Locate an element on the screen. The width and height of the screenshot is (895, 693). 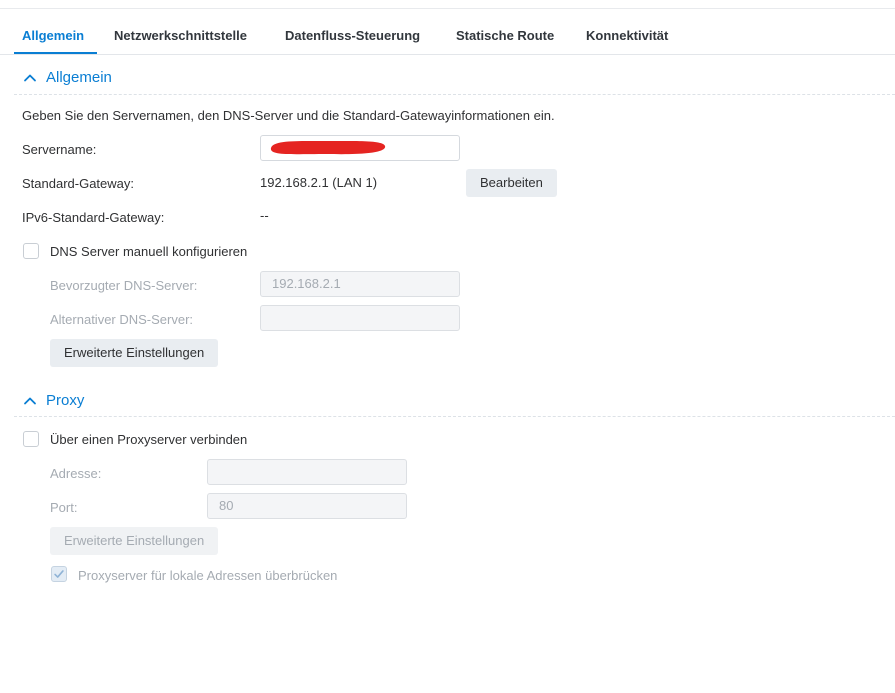
dns-advanced-settings-button: Erweiterte Einstellungen is located at coordinates (134, 353).